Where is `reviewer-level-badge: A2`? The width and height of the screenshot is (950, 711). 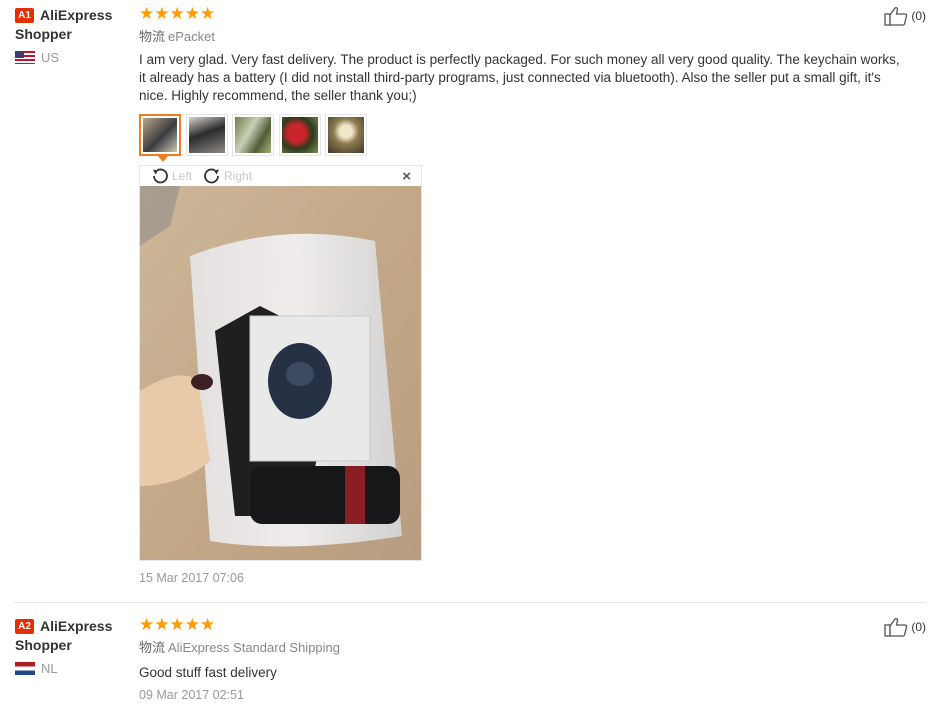 reviewer-level-badge: A2 is located at coordinates (24, 626).